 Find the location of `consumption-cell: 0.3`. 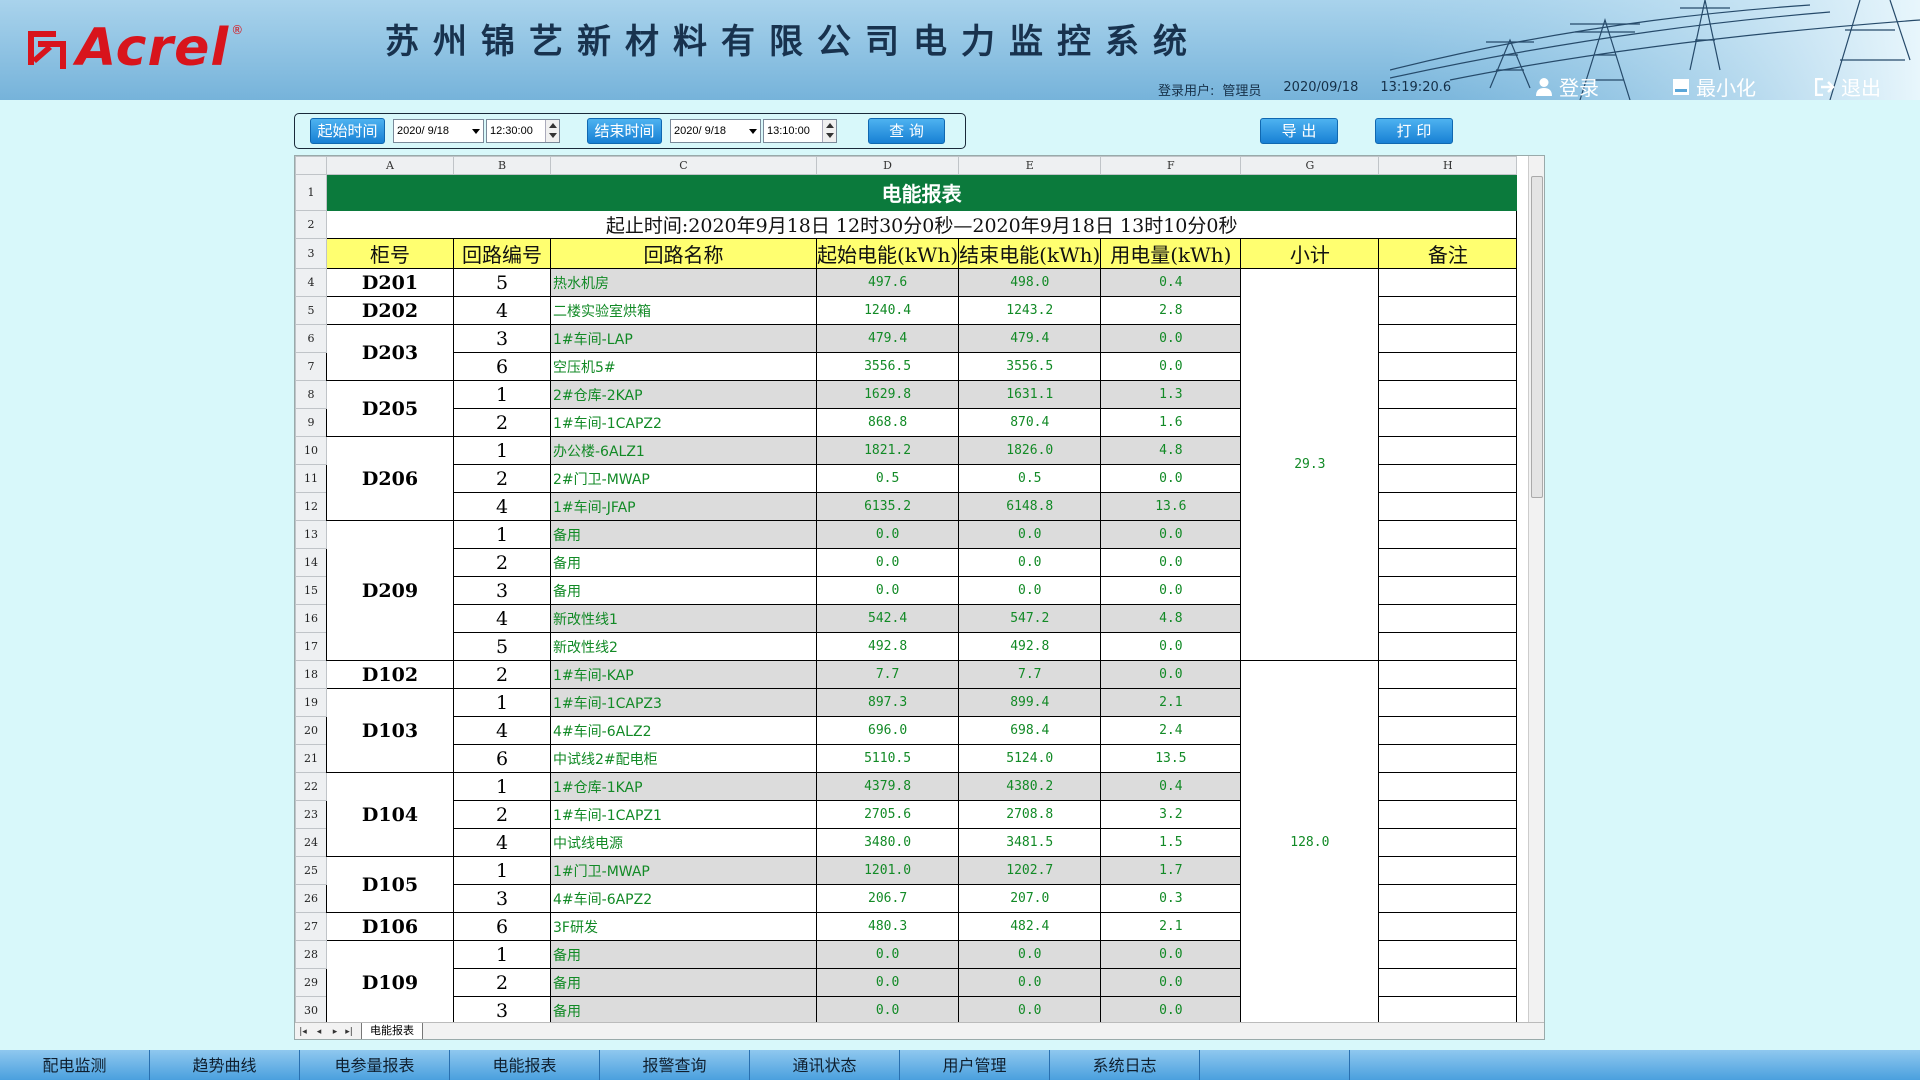

consumption-cell: 0.3 is located at coordinates (1171, 898).